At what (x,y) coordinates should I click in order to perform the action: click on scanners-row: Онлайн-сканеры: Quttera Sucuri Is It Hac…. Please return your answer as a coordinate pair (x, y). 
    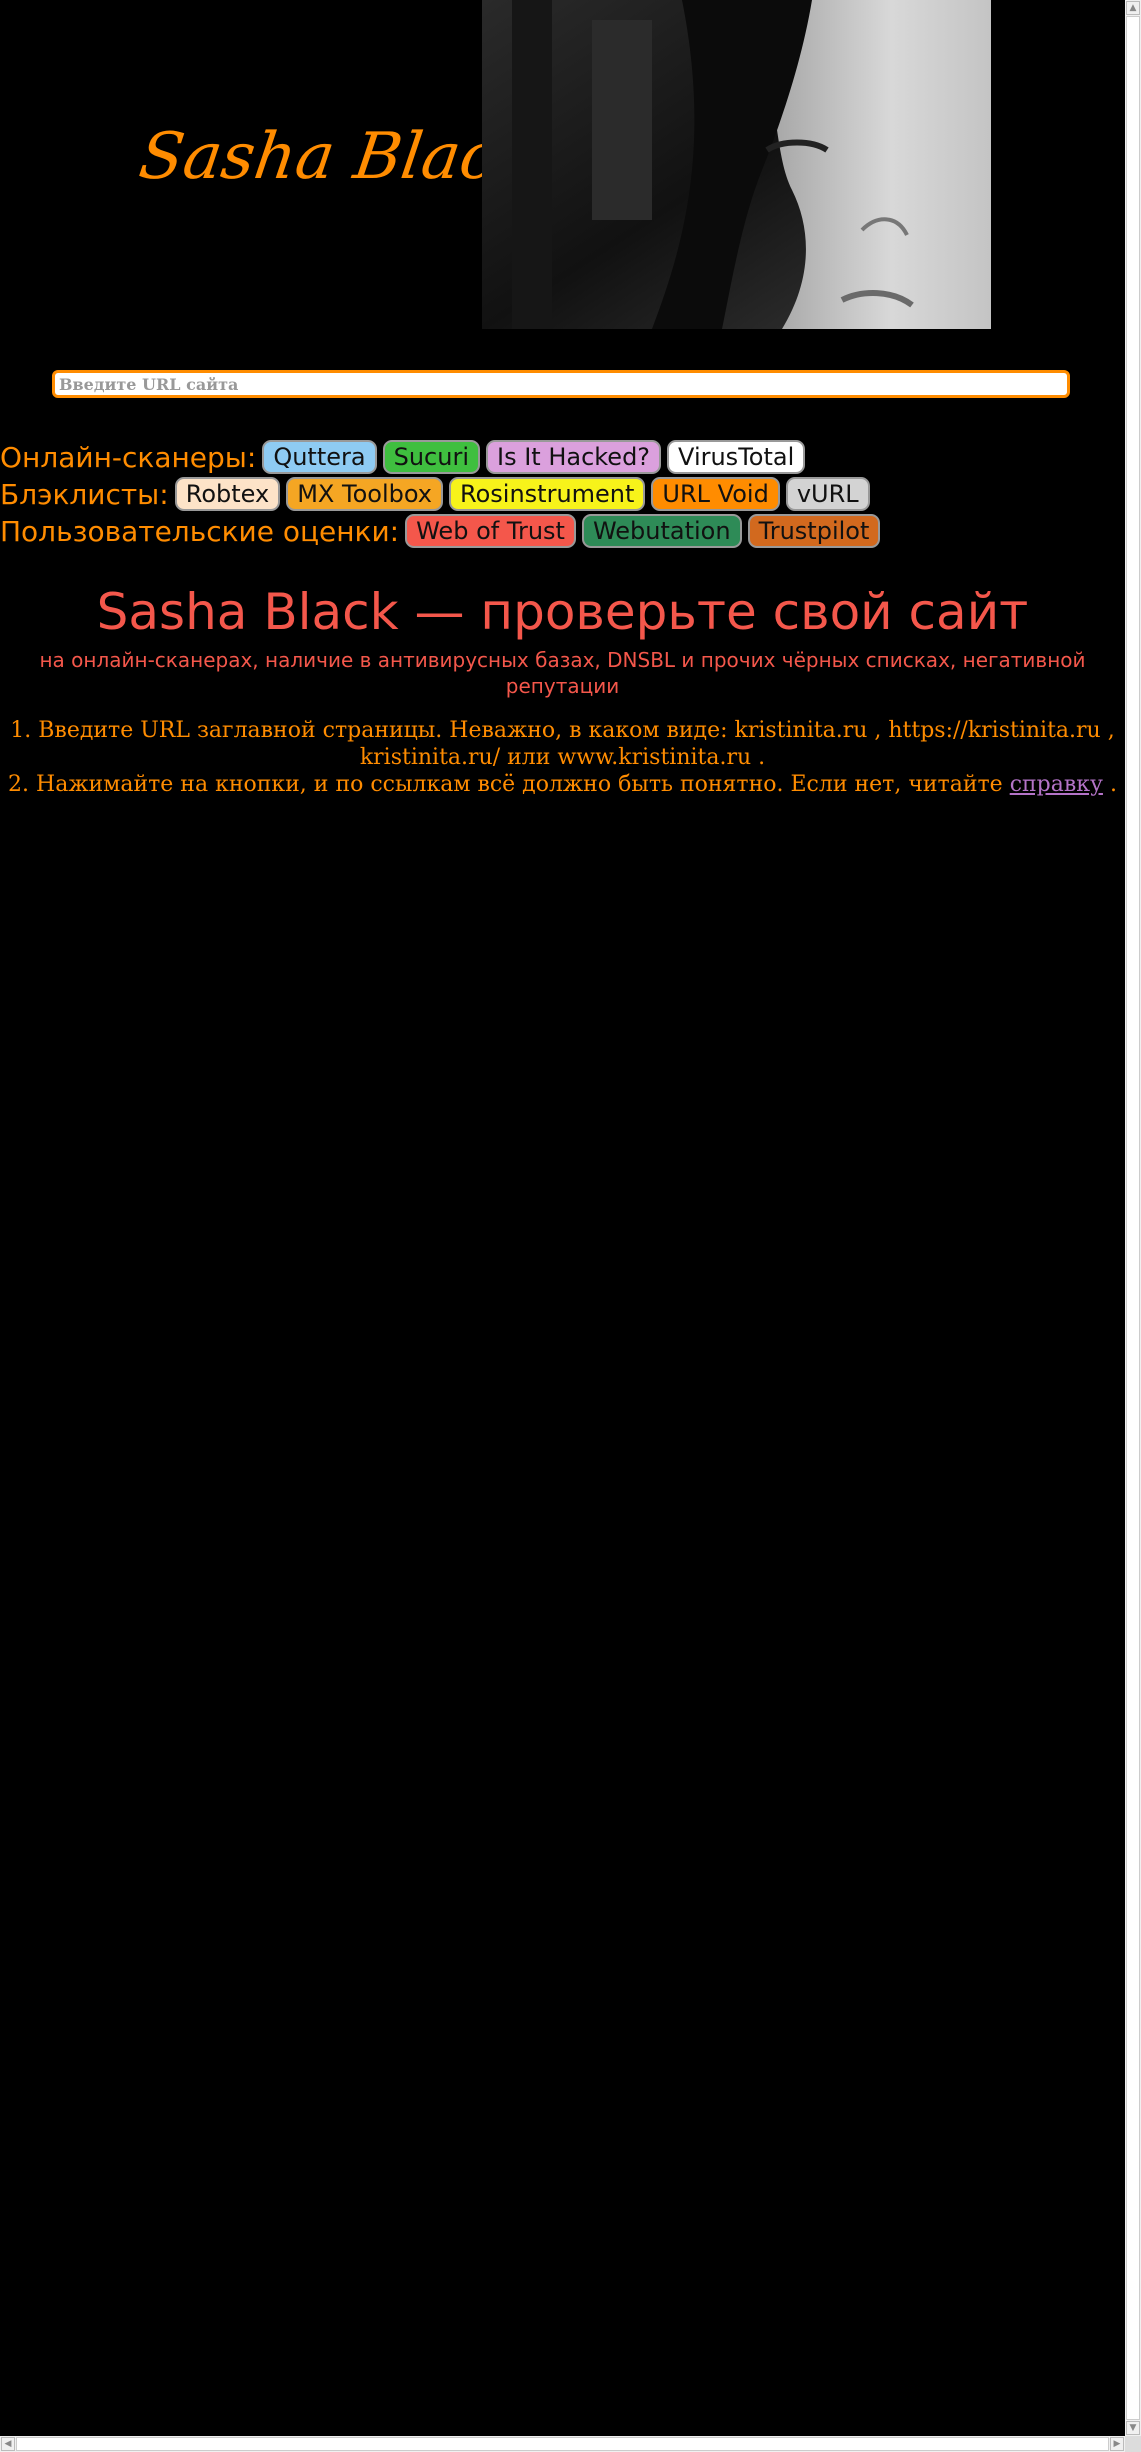
    Looking at the image, I should click on (405, 457).